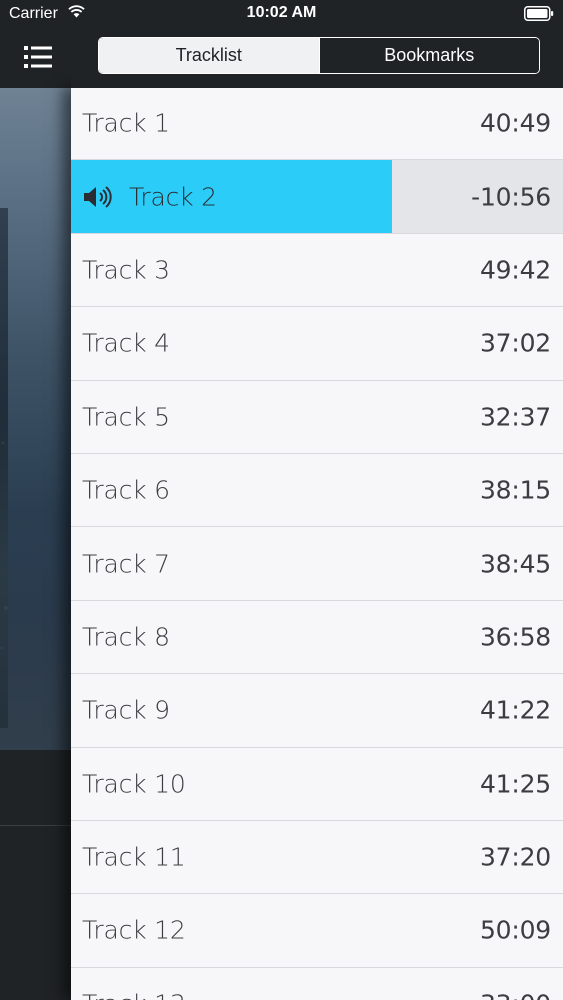  I want to click on track-row: Track 11 37:20, so click(317, 857).